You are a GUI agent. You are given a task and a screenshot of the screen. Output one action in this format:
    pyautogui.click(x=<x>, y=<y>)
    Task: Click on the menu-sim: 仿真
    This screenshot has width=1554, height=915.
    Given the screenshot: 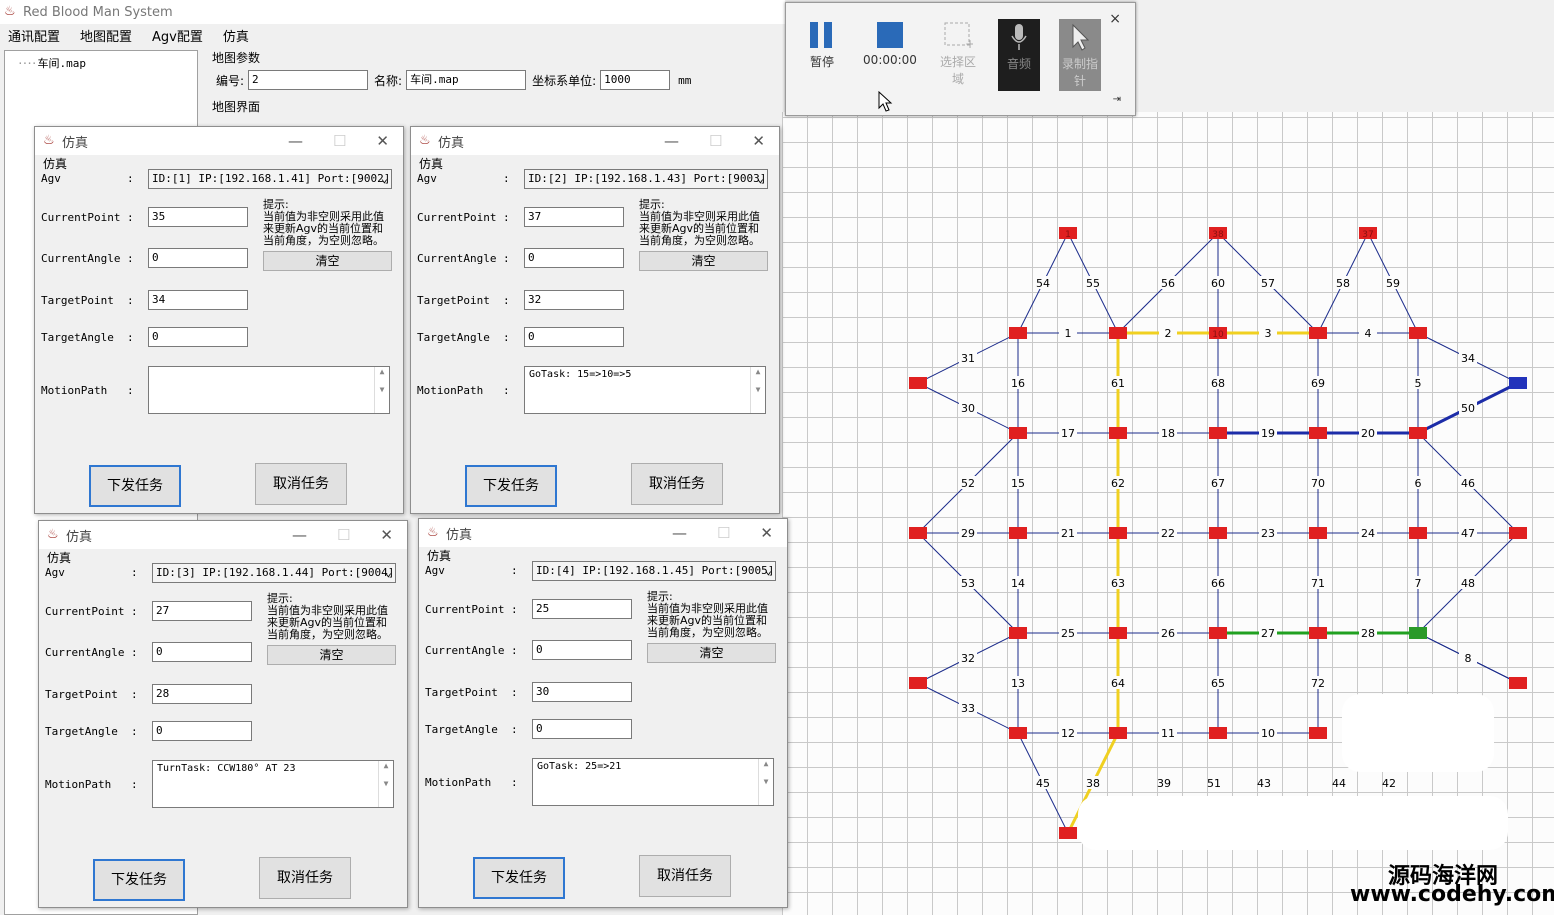 What is the action you would take?
    pyautogui.click(x=236, y=35)
    